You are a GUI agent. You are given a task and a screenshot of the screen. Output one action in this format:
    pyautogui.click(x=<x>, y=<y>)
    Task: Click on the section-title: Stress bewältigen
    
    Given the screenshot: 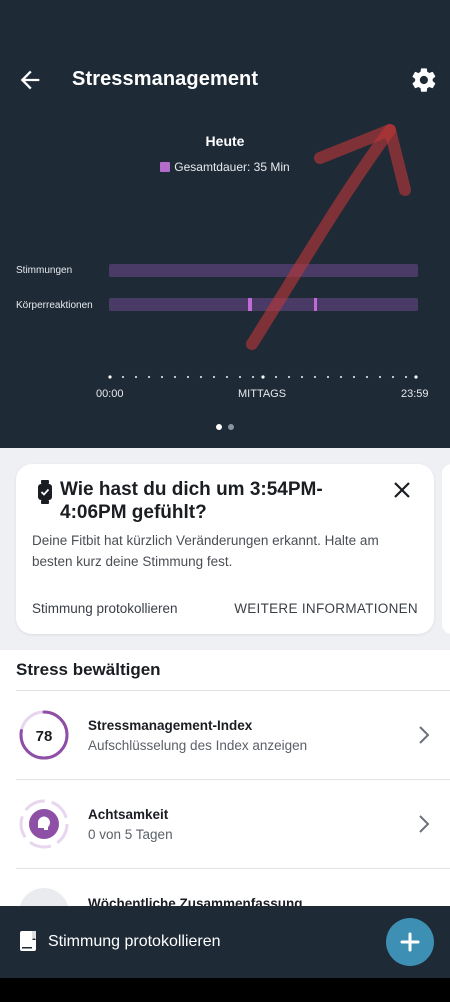 What is the action you would take?
    pyautogui.click(x=88, y=669)
    